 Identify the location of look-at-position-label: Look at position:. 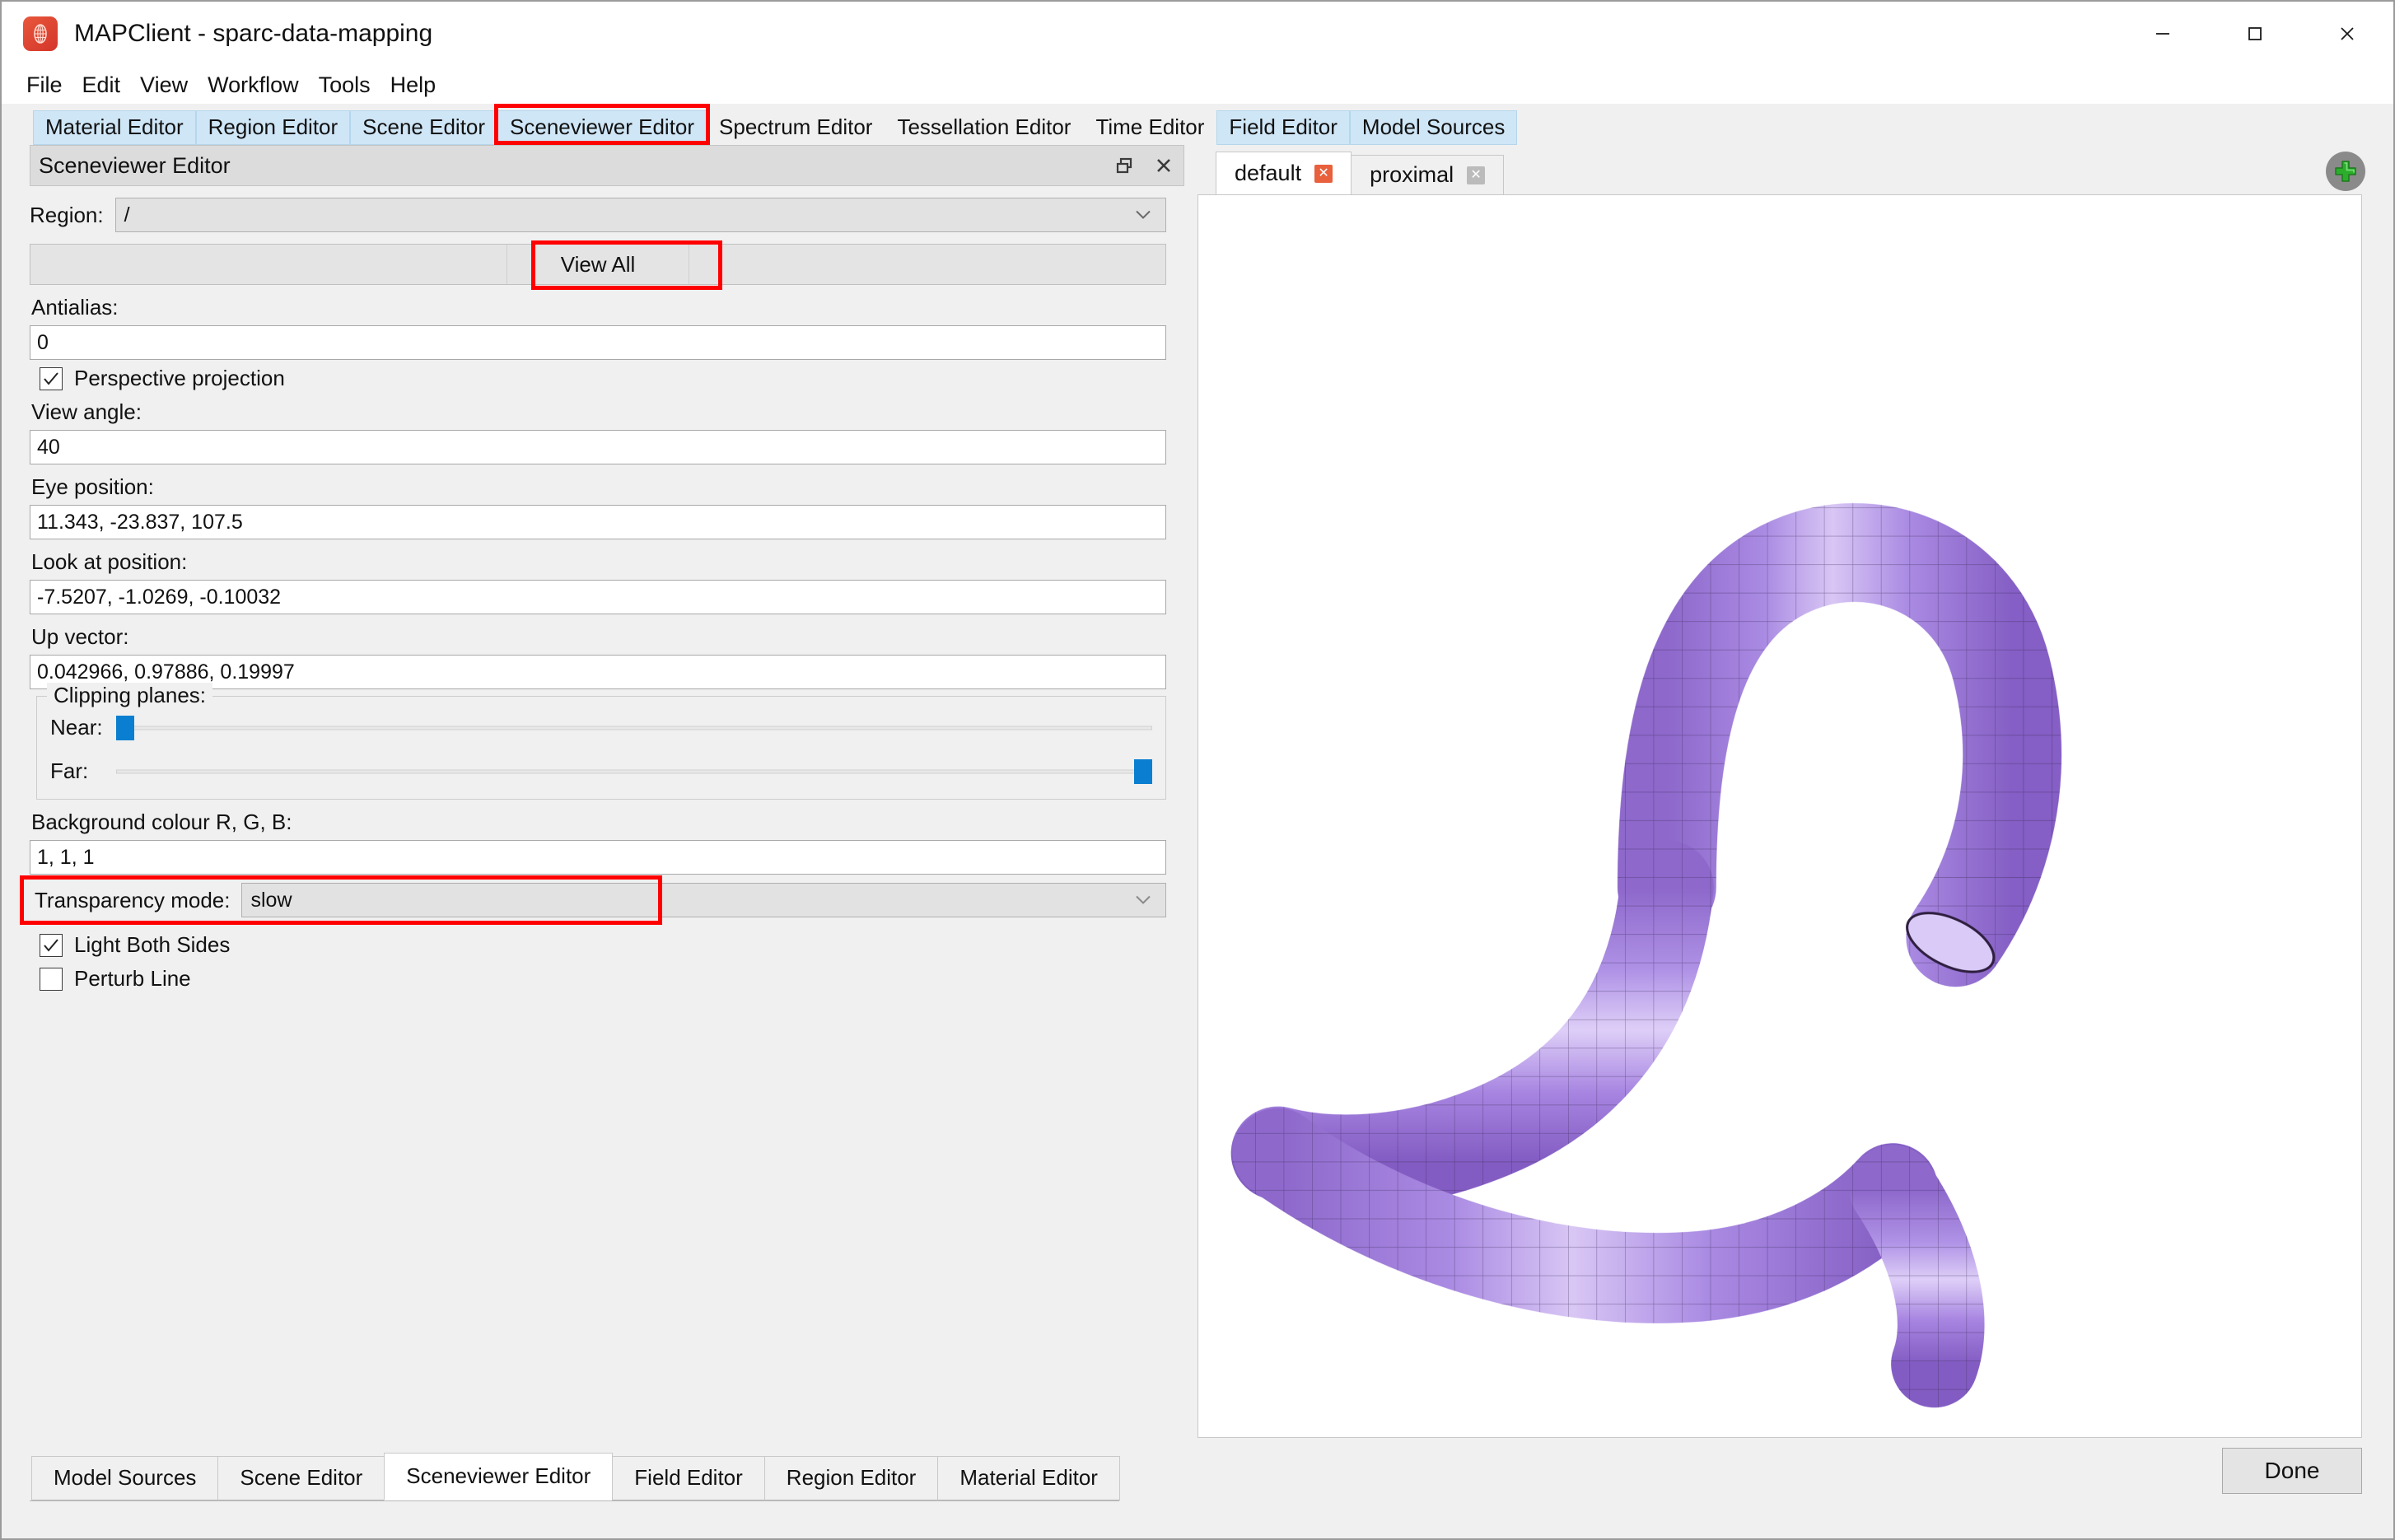
(109, 561).